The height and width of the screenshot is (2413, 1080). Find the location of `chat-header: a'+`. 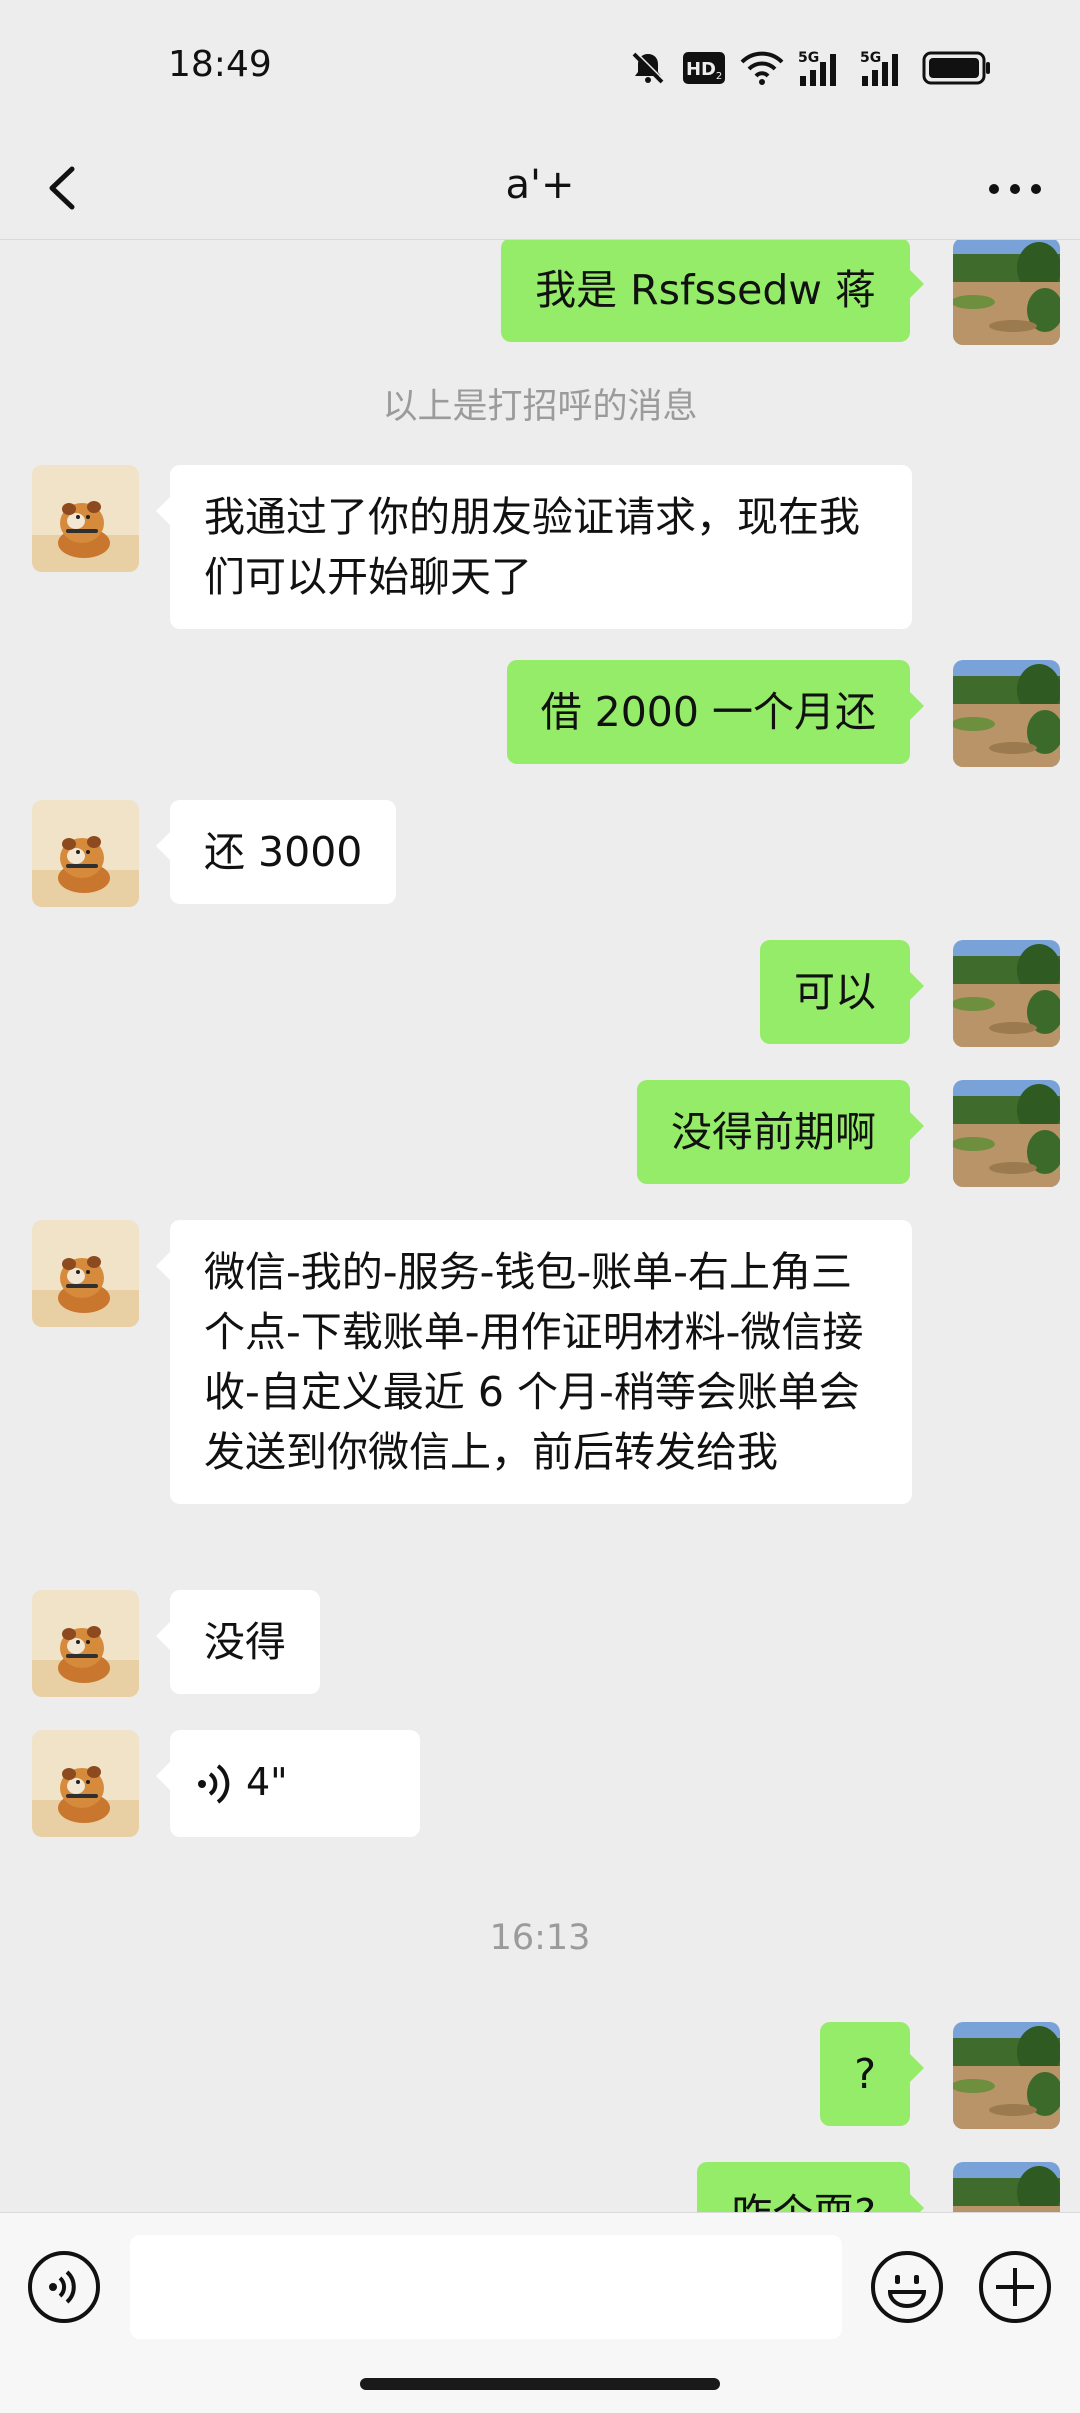

chat-header: a'+ is located at coordinates (540, 187).